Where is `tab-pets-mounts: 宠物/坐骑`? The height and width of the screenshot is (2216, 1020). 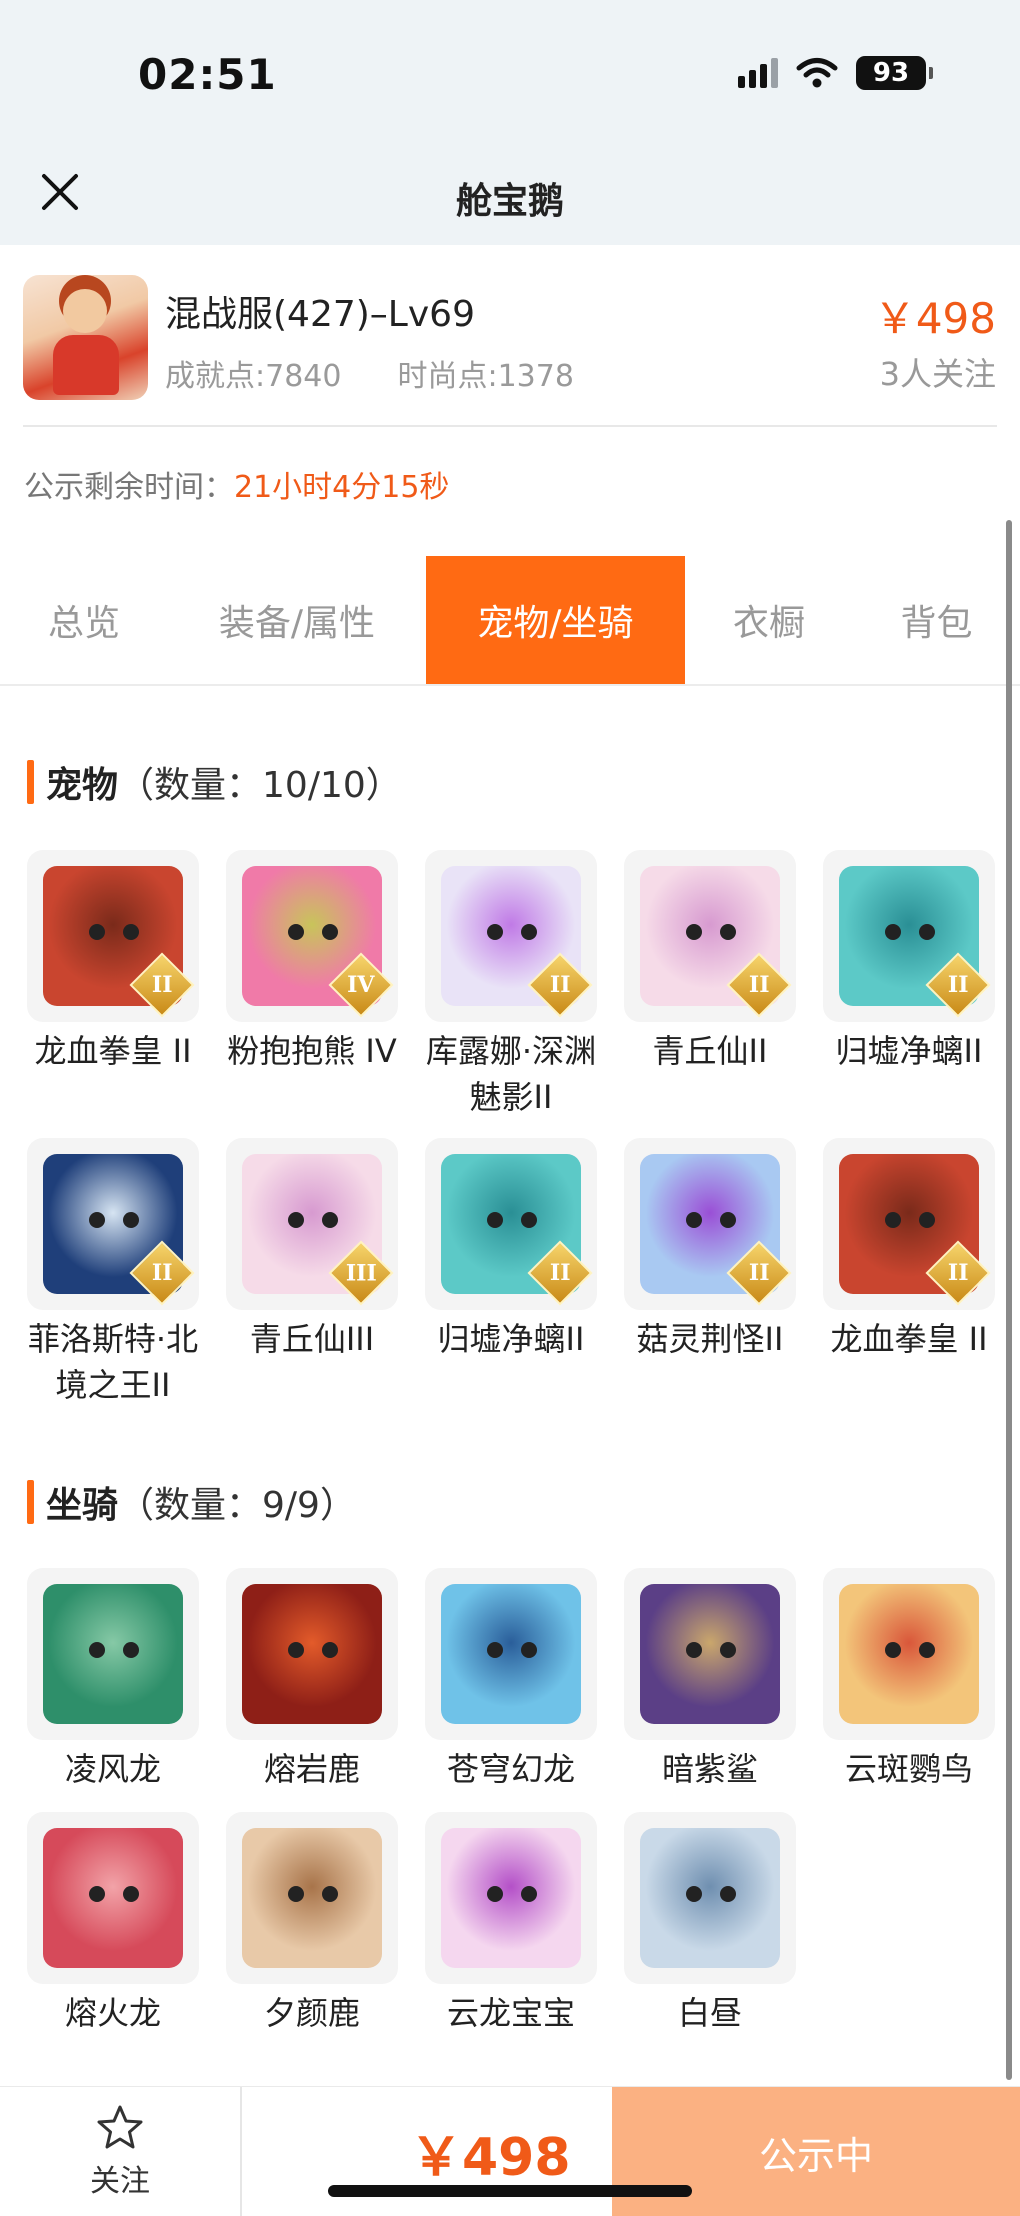
tab-pets-mounts: 宠物/坐骑 is located at coordinates (555, 620).